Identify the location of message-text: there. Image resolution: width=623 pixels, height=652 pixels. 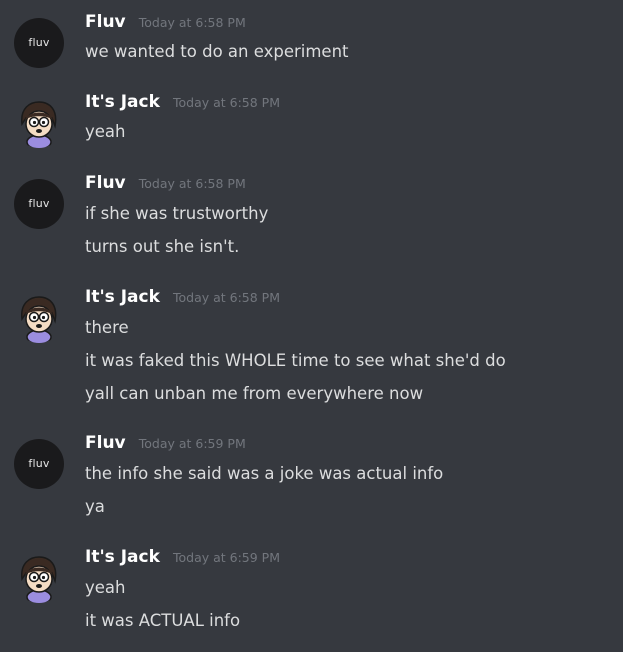
(107, 327).